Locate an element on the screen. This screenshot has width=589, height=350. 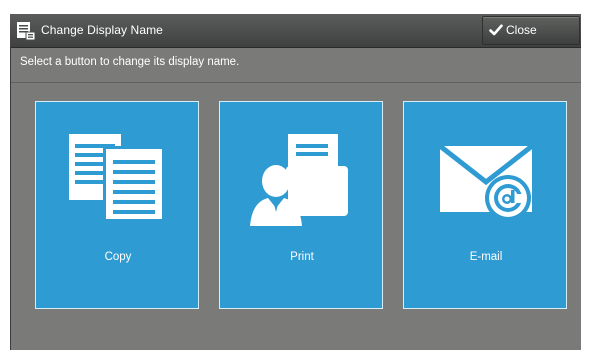
close-button: Close is located at coordinates (531, 30).